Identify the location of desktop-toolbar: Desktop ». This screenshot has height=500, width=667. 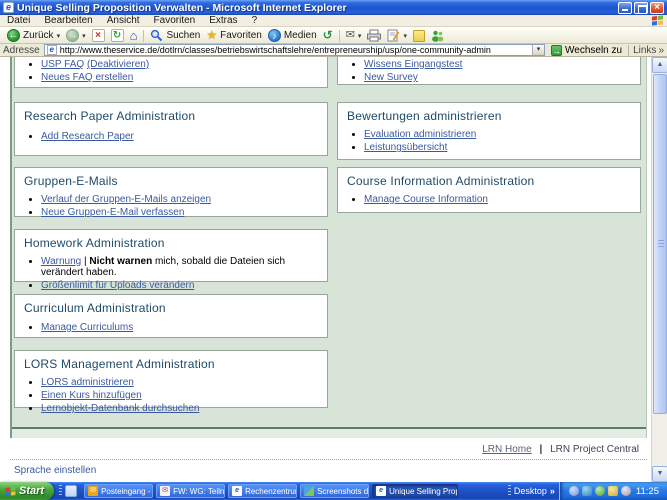
(531, 491).